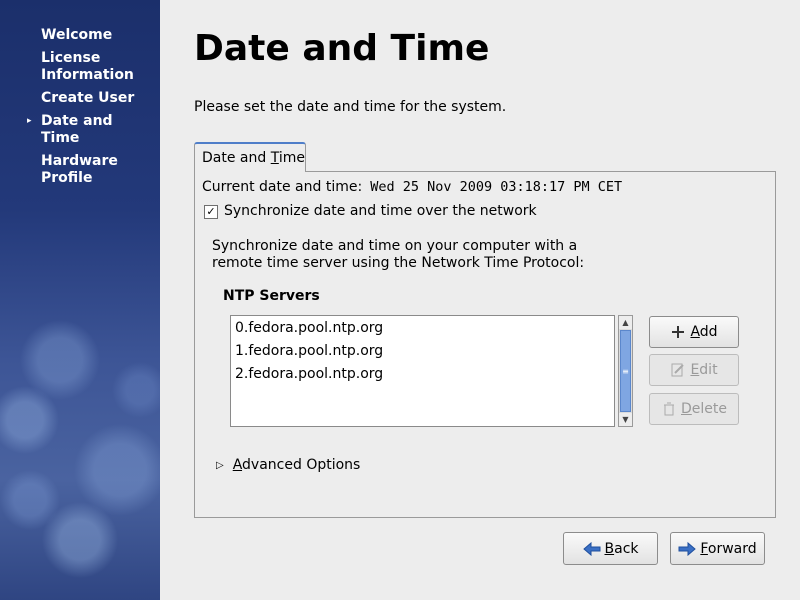 Image resolution: width=800 pixels, height=600 pixels. I want to click on sidebar-item-hardware-profile: Hardware Profile, so click(79, 169).